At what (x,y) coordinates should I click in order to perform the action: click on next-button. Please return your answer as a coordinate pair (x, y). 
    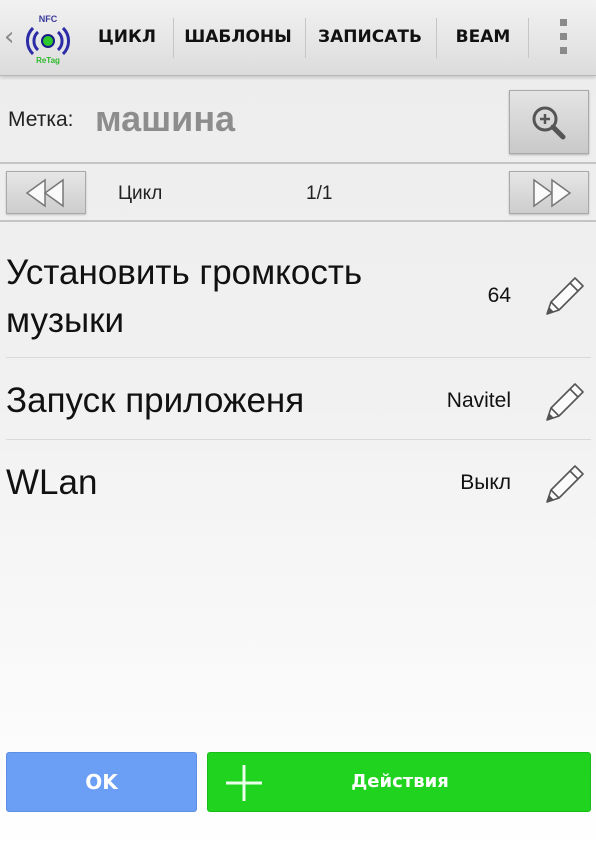
    Looking at the image, I should click on (549, 192).